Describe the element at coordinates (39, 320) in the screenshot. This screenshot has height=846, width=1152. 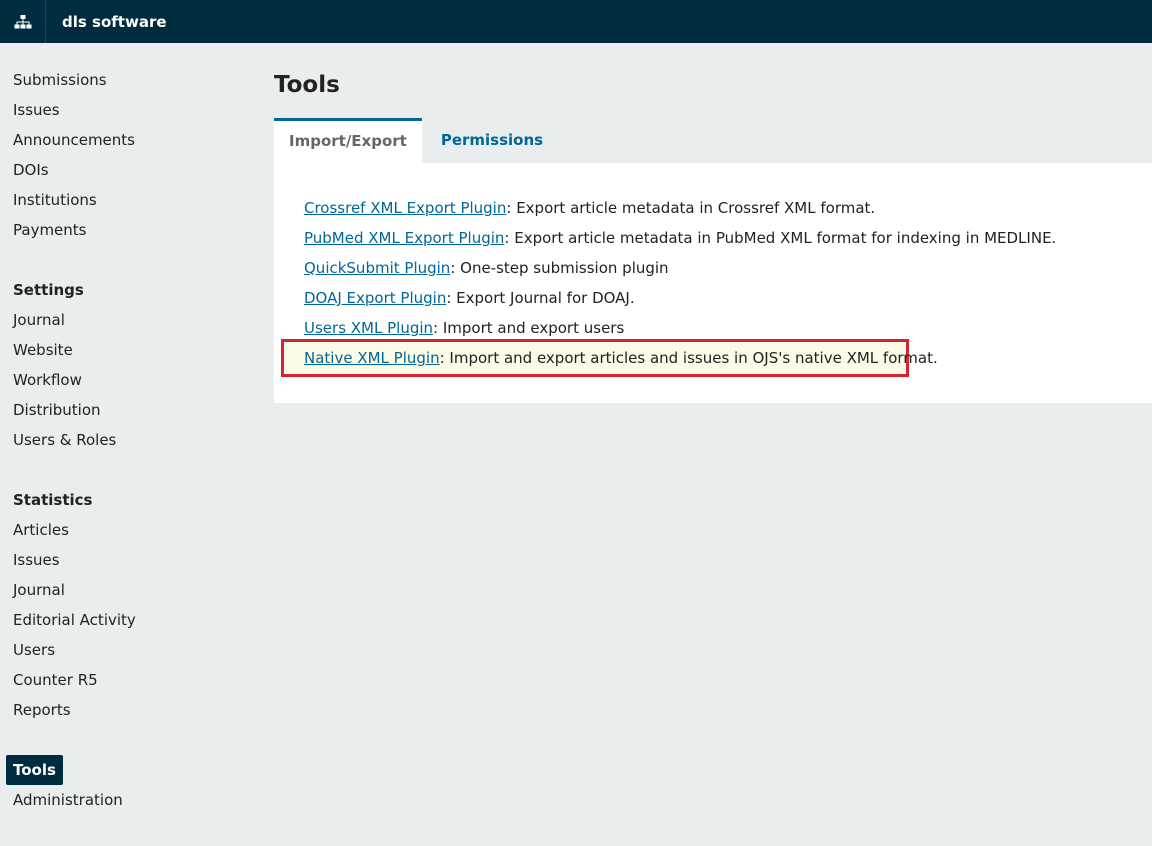
I see `sidebar-item-settings-journal: Journal` at that location.